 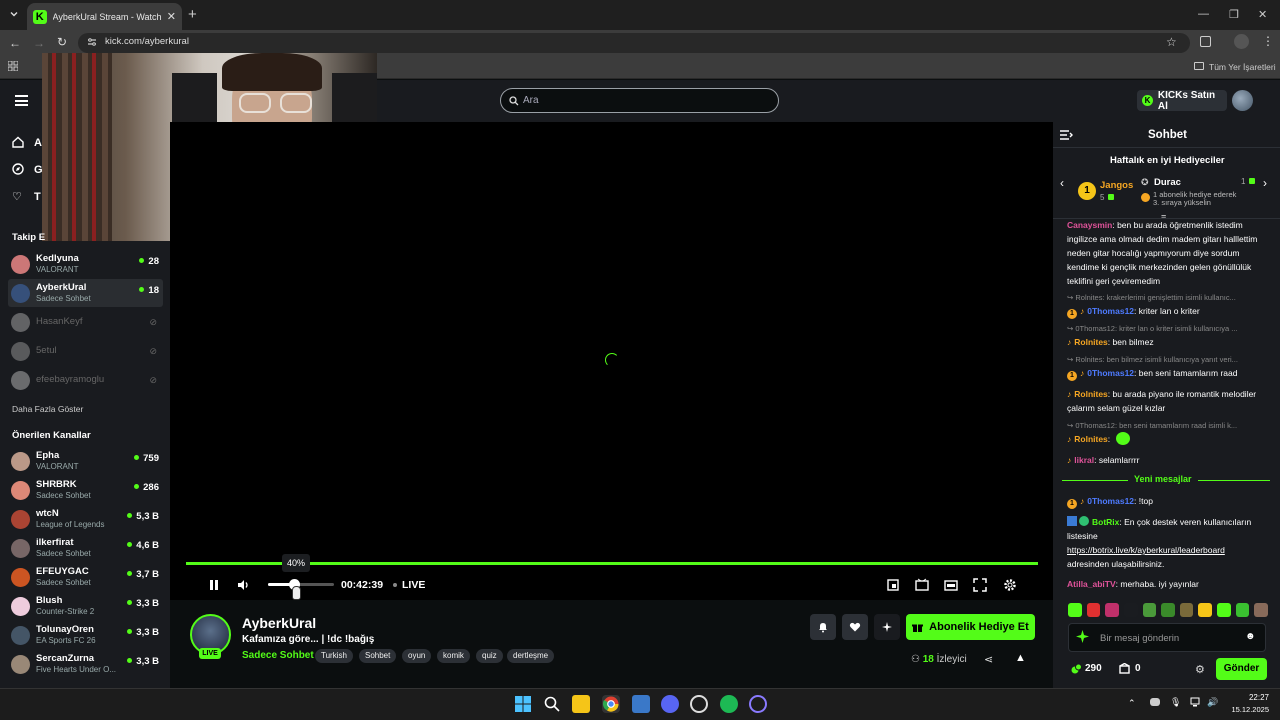 What do you see at coordinates (171, 16) in the screenshot?
I see `tab-close-icon: ✕` at bounding box center [171, 16].